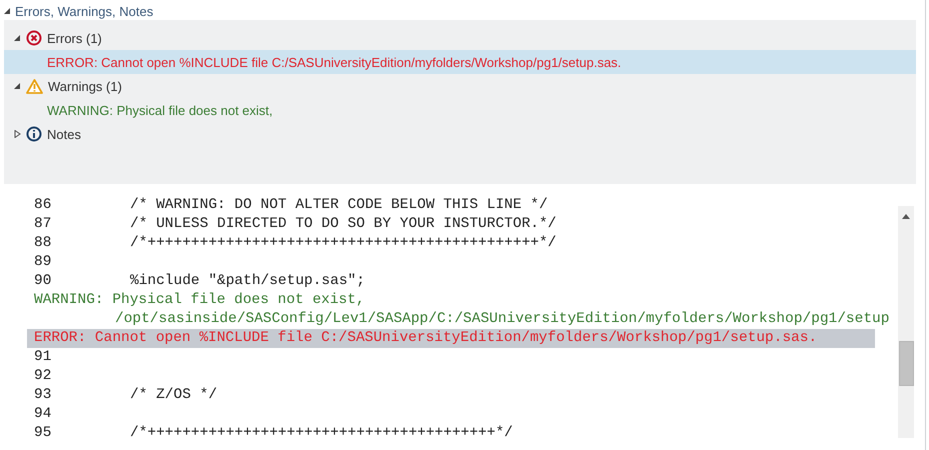 The width and height of the screenshot is (929, 450). What do you see at coordinates (502, 319) in the screenshot?
I see `log-message: /opt/sasinside/SASConfig/Lev1/SASApp/C:/SASUniversityEdition/myfolders/Workshop/pg1/setup` at bounding box center [502, 319].